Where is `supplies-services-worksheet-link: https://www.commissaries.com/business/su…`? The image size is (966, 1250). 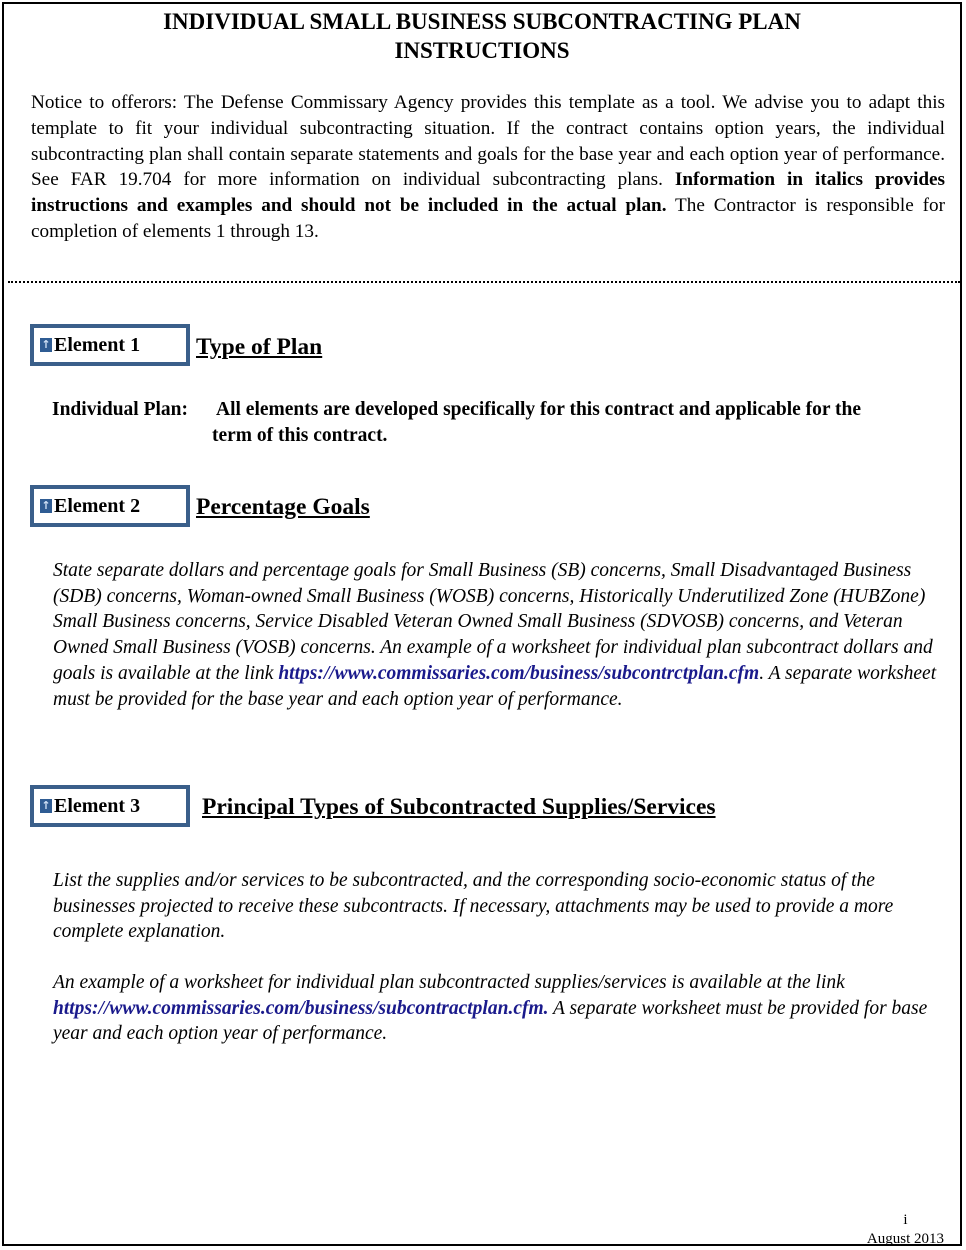
supplies-services-worksheet-link: https://www.commissaries.com/business/su… is located at coordinates (301, 1008).